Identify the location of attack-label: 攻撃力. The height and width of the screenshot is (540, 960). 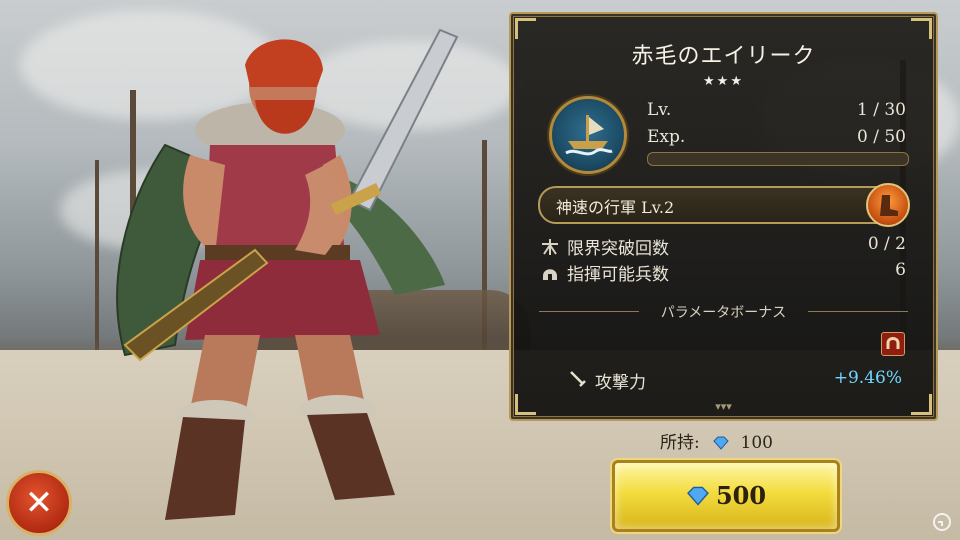
(620, 383).